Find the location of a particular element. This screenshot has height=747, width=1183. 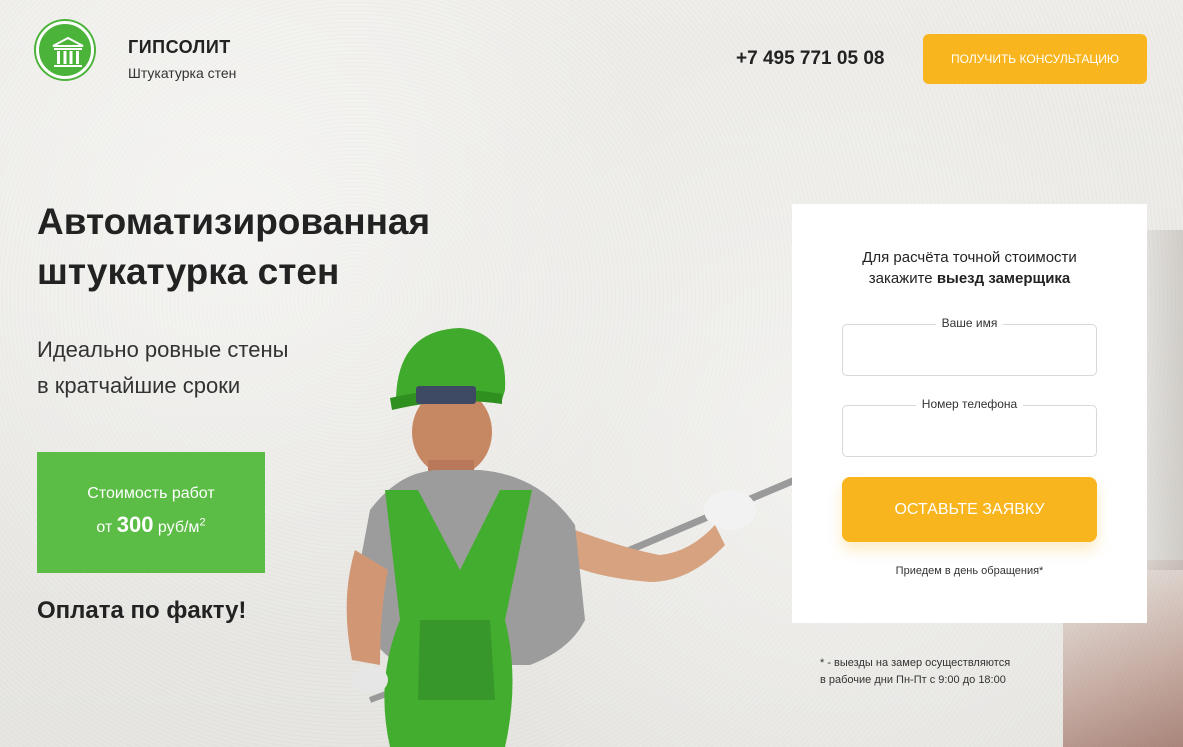

get-consultation-button: ПОЛУЧИТЬ КОНСУЛЬТАЦИЮ is located at coordinates (1035, 59).